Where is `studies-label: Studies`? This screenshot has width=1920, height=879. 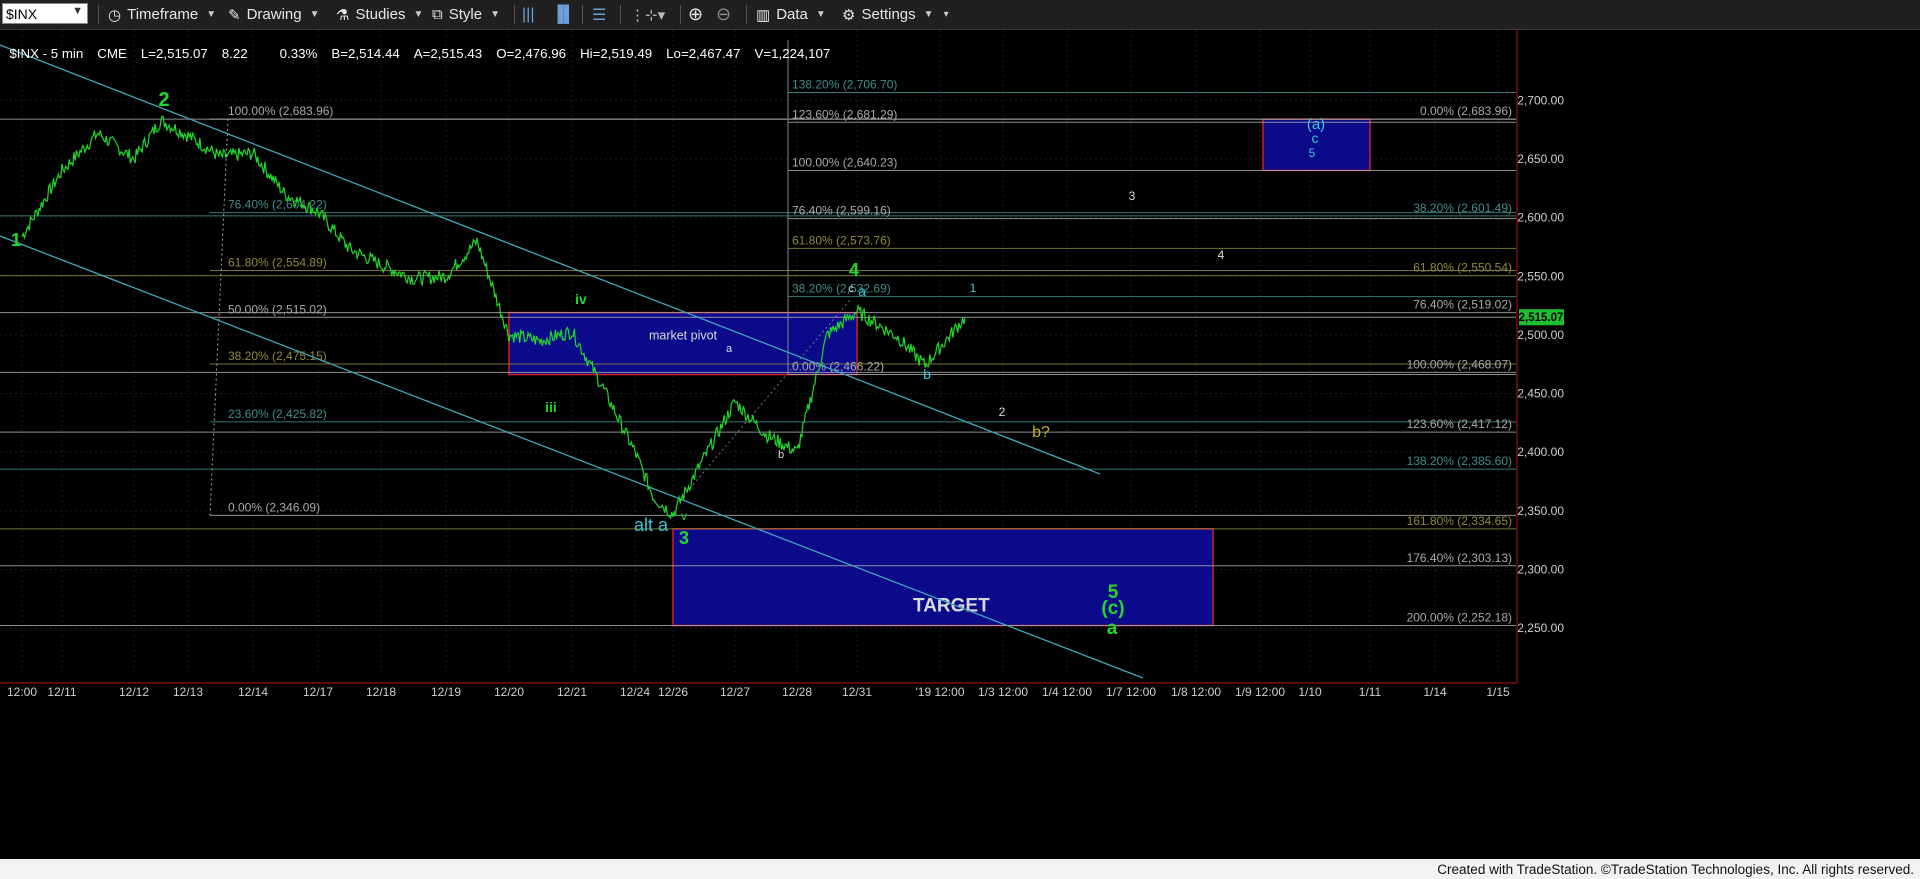
studies-label: Studies is located at coordinates (380, 14).